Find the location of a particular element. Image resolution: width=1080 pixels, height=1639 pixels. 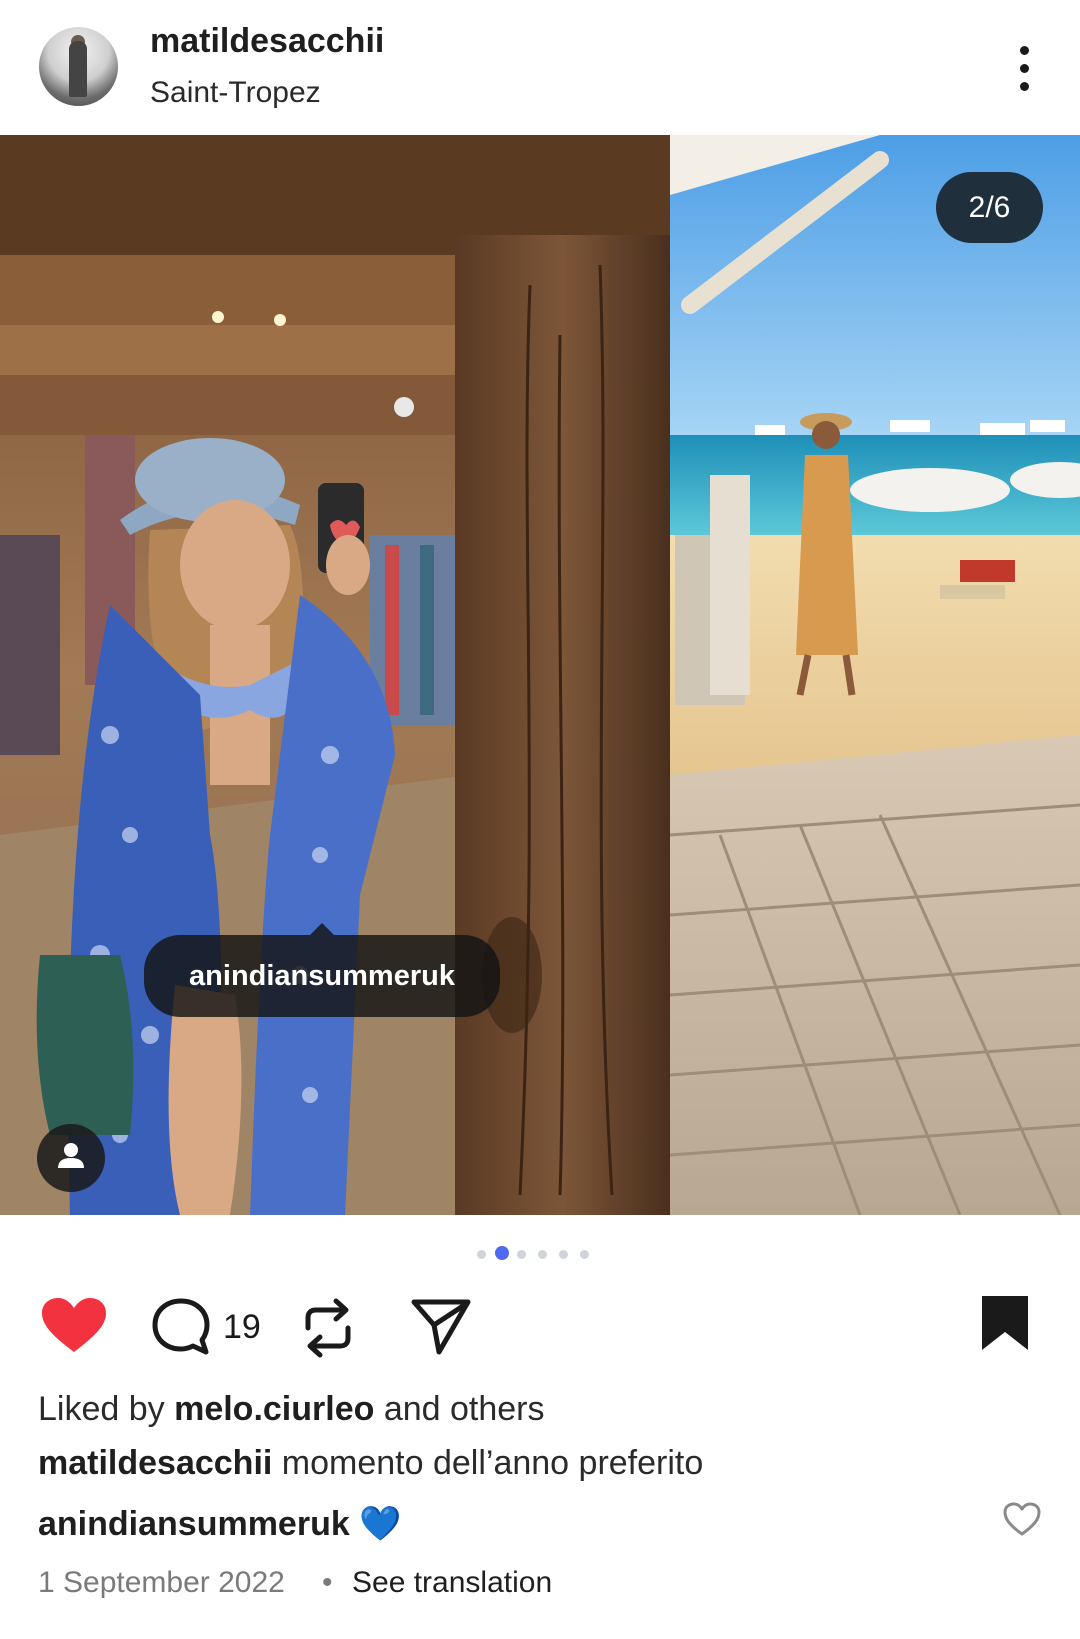

comment-like-button is located at coordinates (1022, 1520).